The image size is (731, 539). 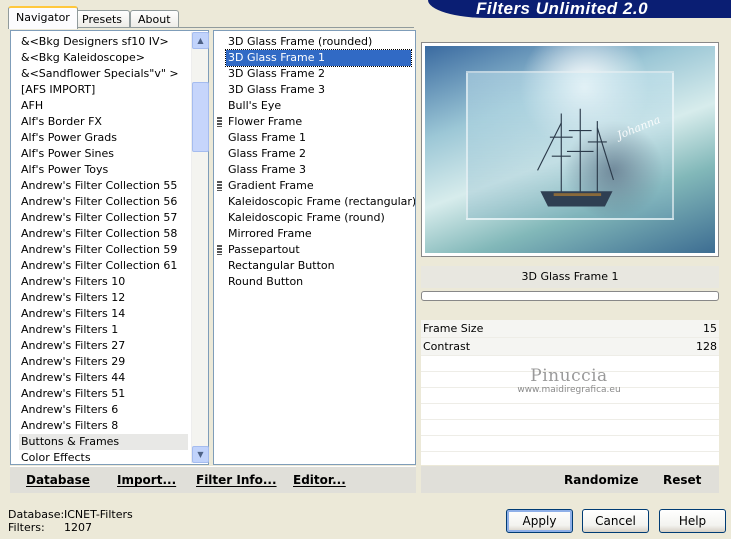 I want to click on filter-item: Mirrored Frame, so click(x=318, y=234).